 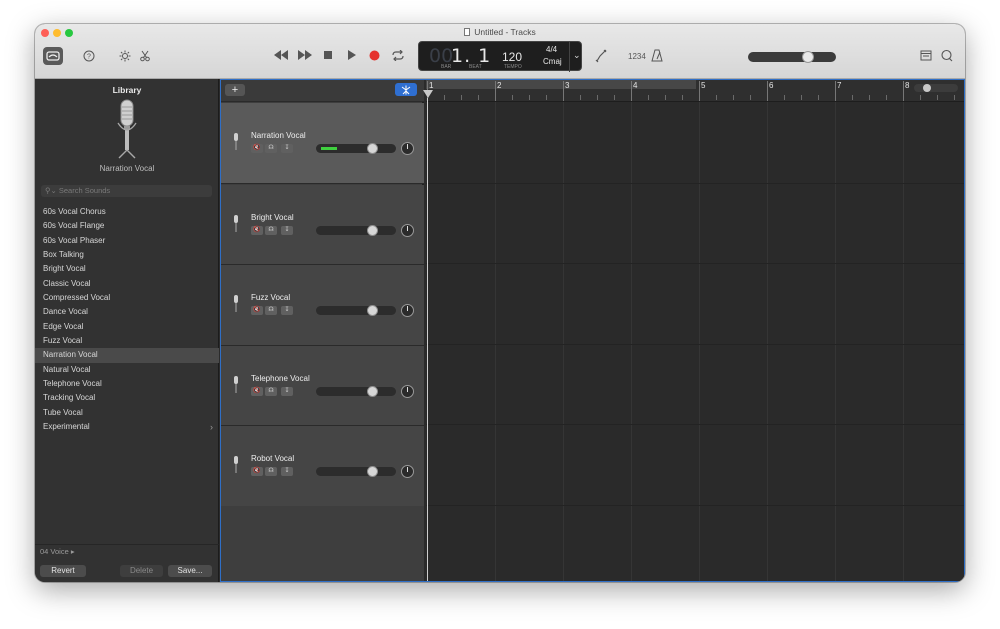 What do you see at coordinates (657, 57) in the screenshot?
I see `metronome-button` at bounding box center [657, 57].